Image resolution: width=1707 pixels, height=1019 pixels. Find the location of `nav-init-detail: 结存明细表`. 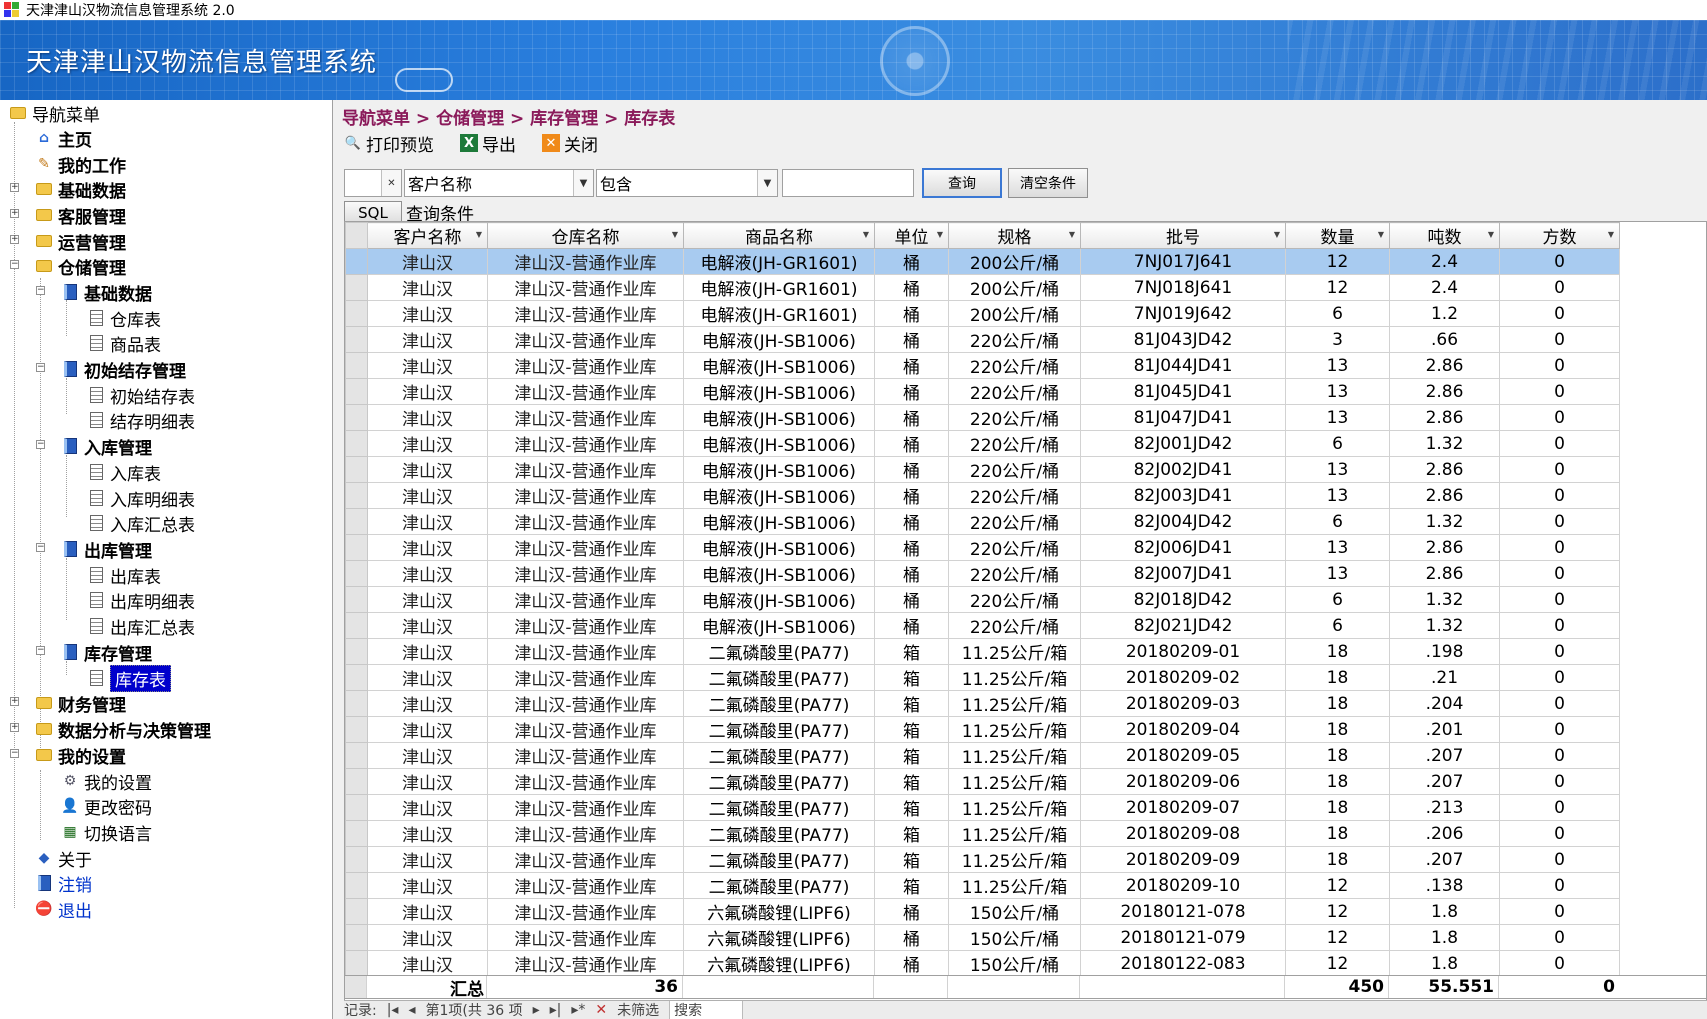

nav-init-detail: 结存明细表 is located at coordinates (140, 420).